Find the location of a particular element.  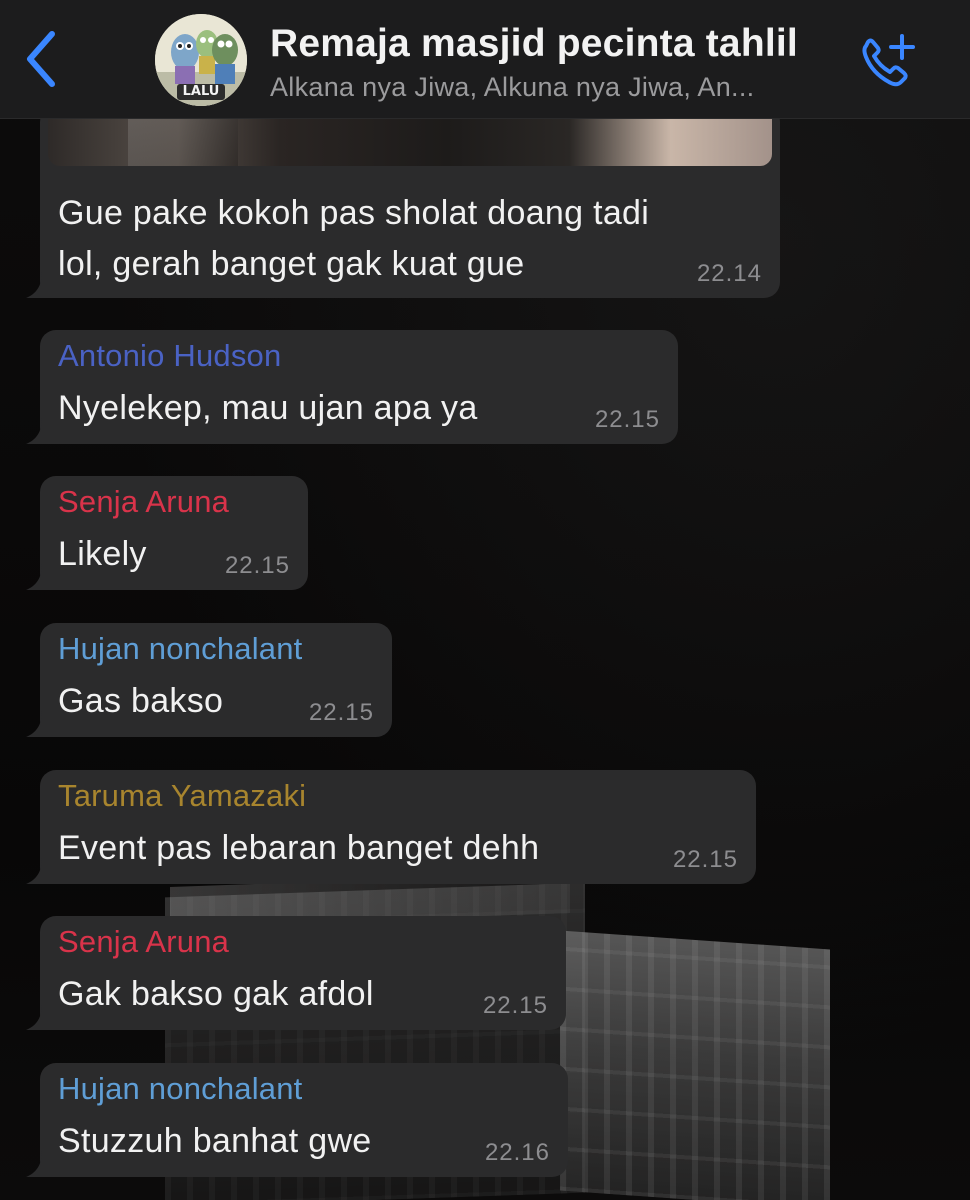

group-title: Remaja masjid pecinta tahlil is located at coordinates (534, 44).